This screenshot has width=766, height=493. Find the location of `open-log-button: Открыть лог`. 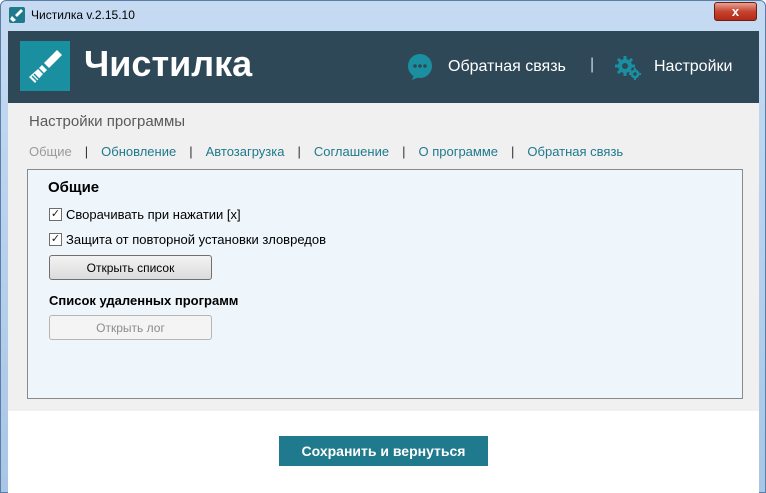

open-log-button: Открыть лог is located at coordinates (130, 327).